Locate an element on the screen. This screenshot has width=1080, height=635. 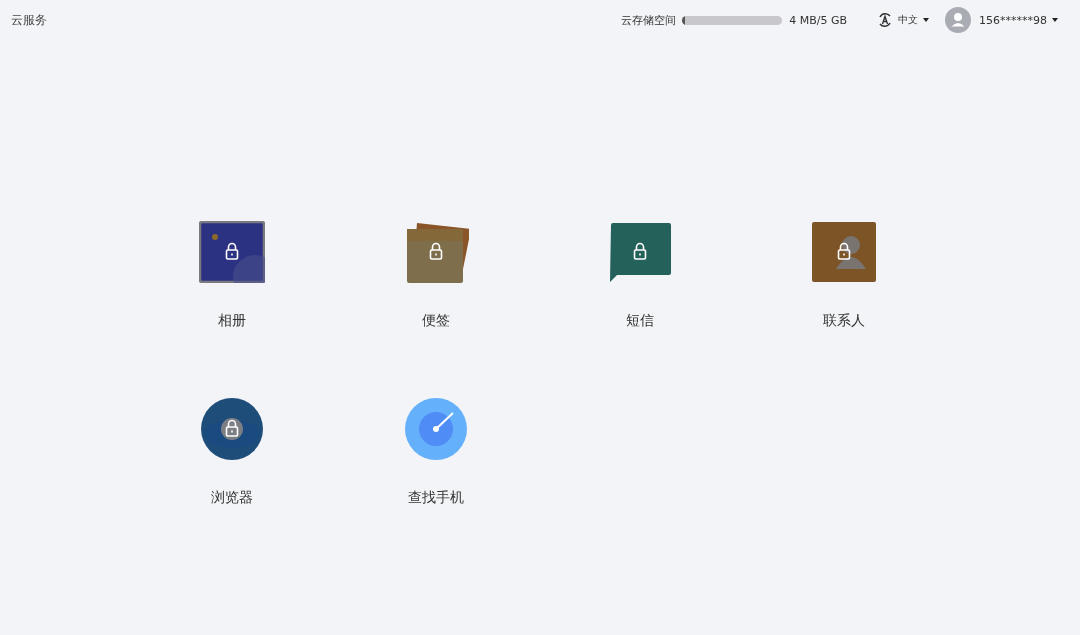
page-title: 云服务 is located at coordinates (29, 20).